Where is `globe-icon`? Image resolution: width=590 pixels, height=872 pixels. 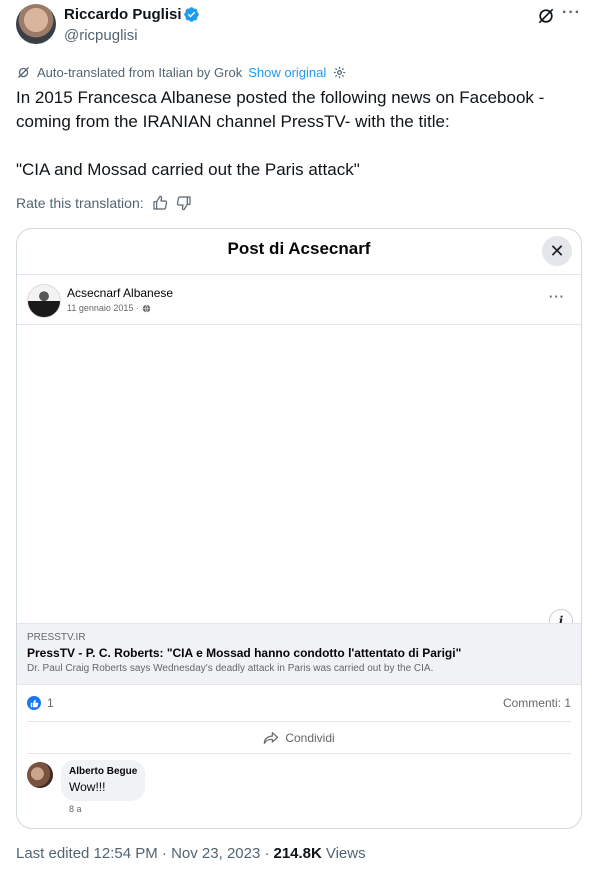
globe-icon is located at coordinates (146, 308).